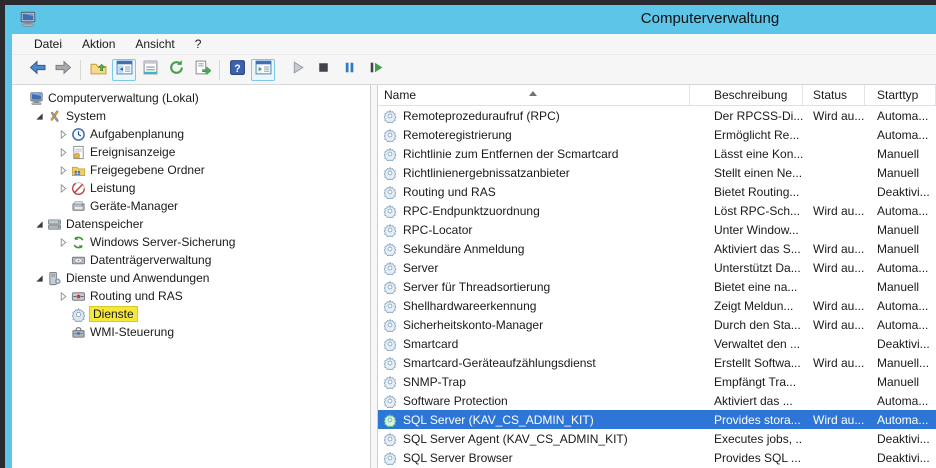 The height and width of the screenshot is (468, 936). I want to click on column-header-label: Status, so click(830, 95).